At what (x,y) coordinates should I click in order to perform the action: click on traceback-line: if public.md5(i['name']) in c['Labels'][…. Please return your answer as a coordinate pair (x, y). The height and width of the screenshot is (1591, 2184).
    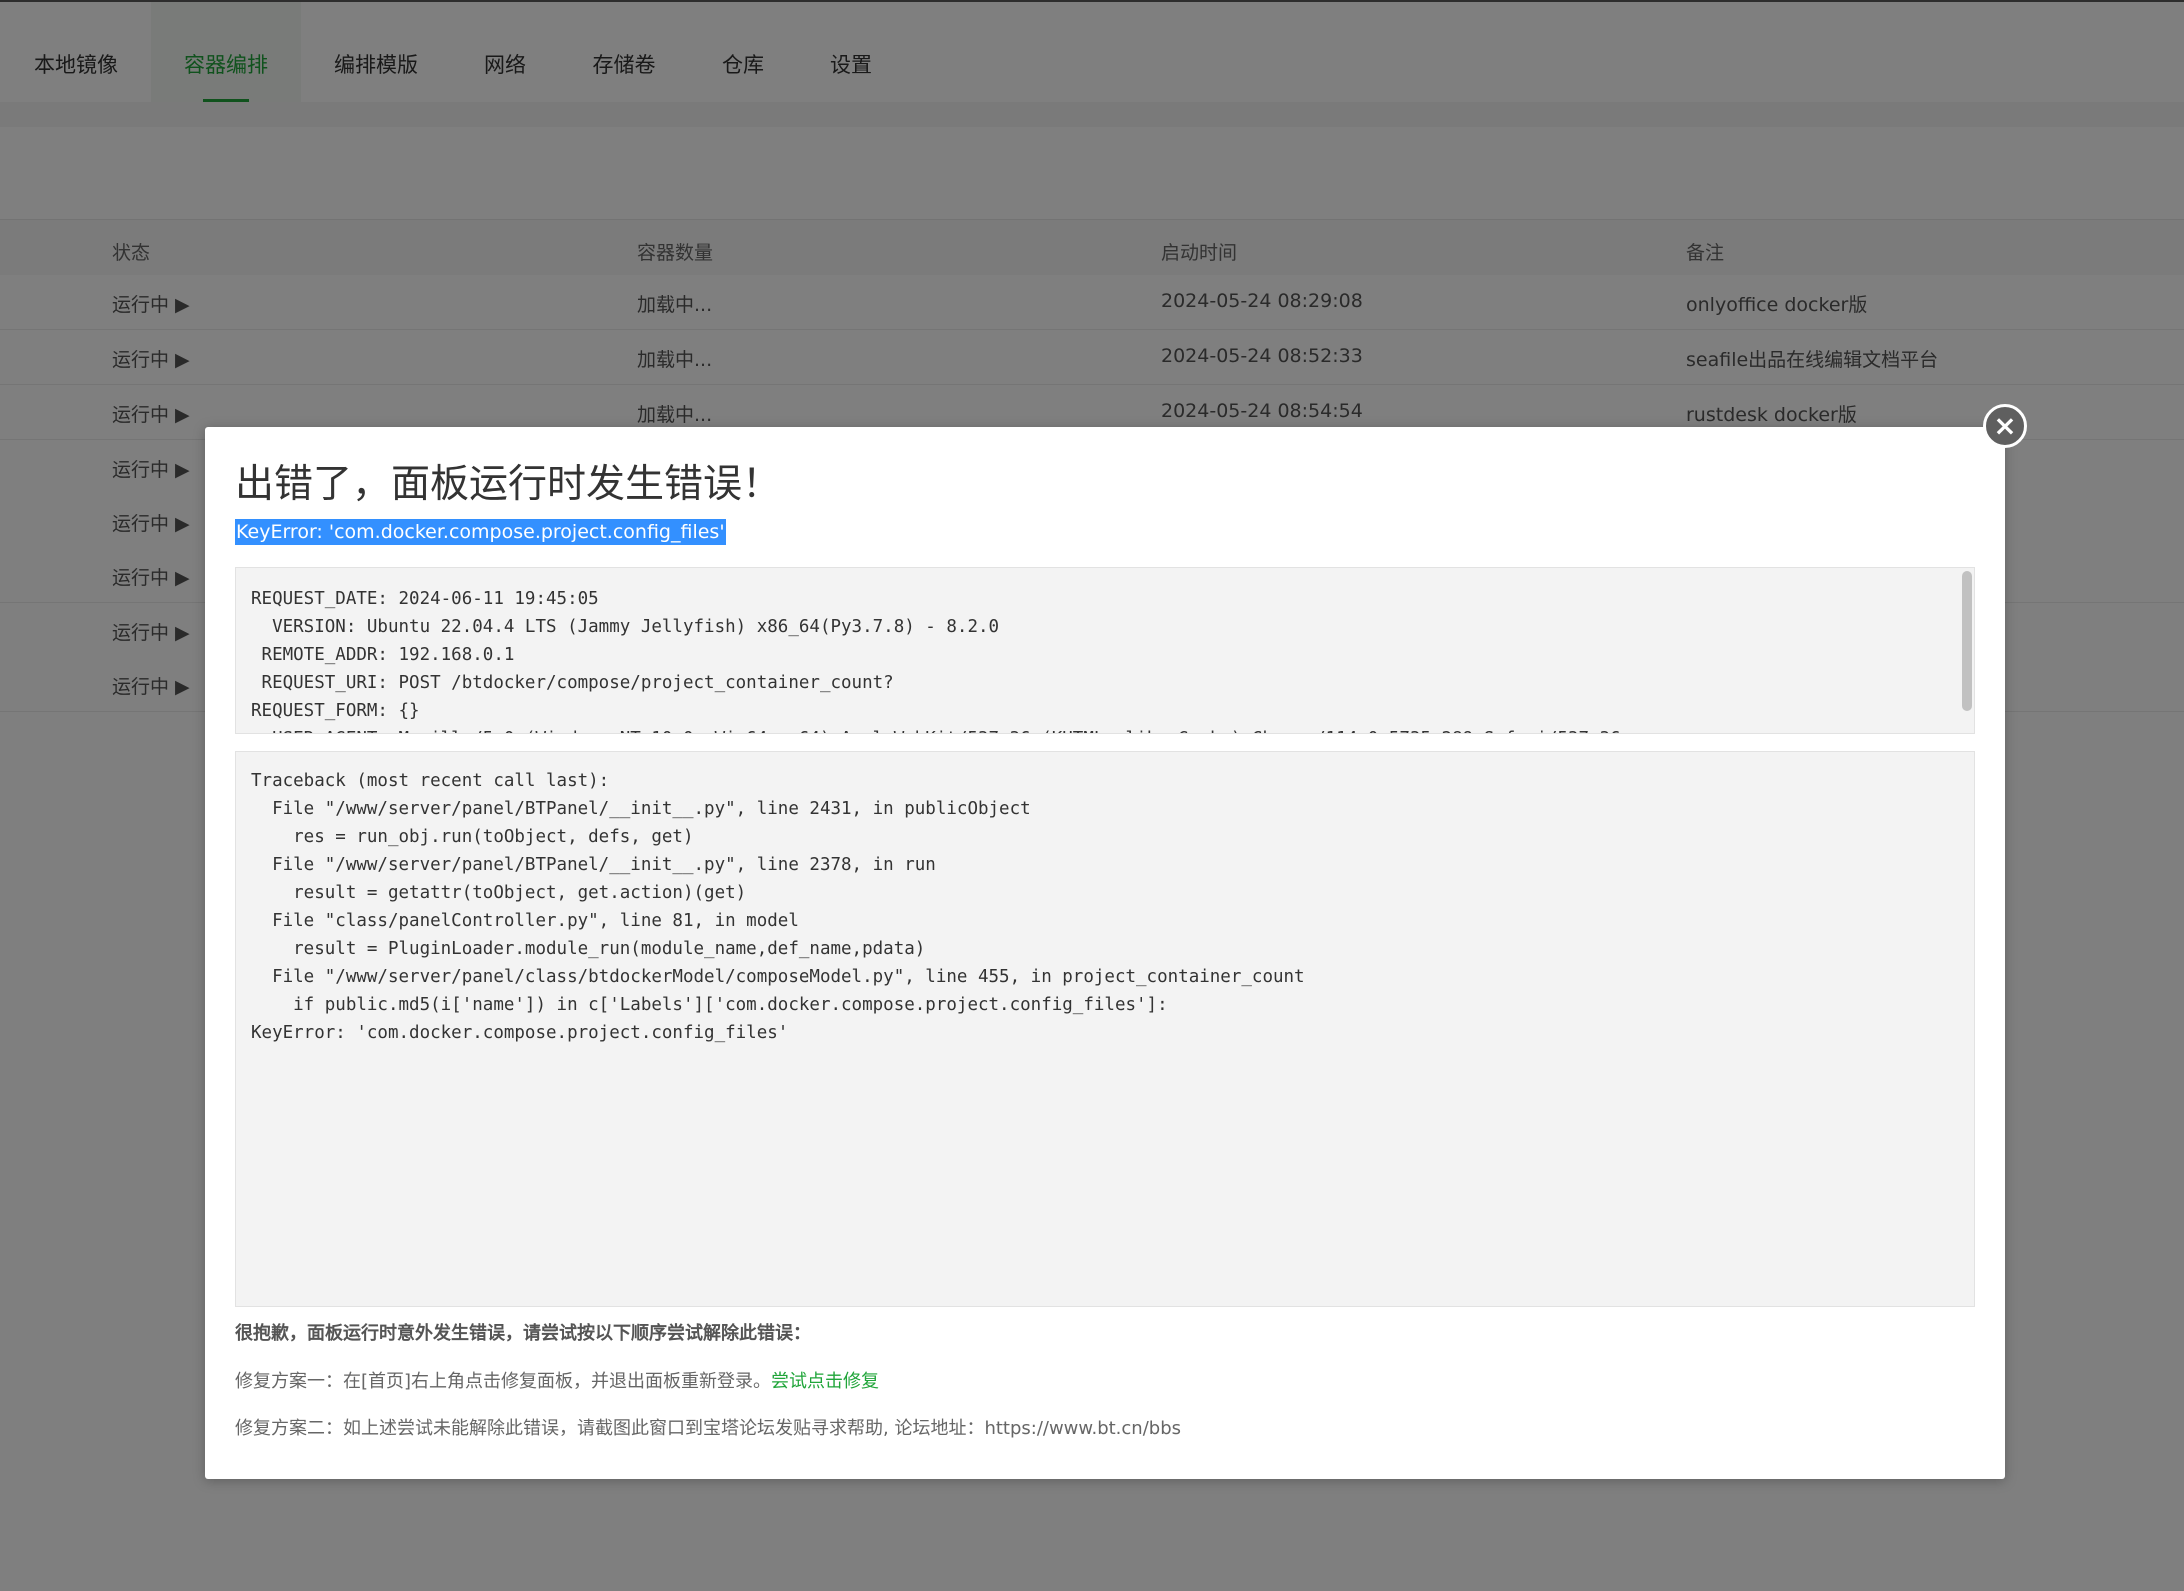
    Looking at the image, I should click on (709, 1005).